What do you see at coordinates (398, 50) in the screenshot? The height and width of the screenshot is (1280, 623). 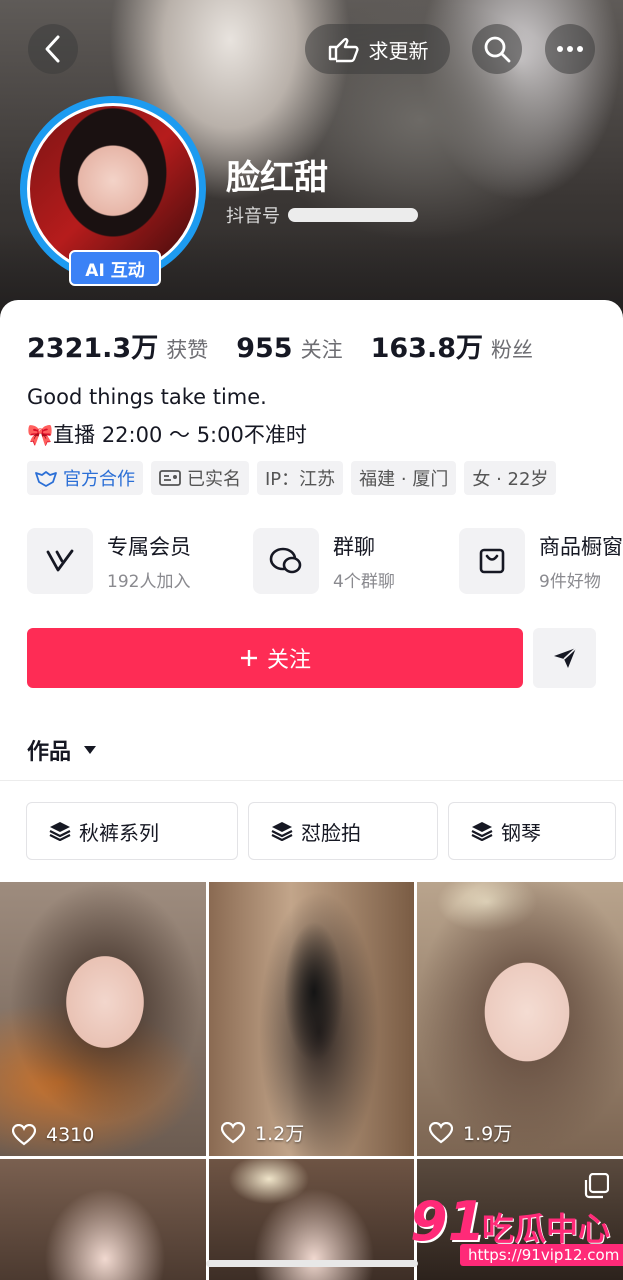 I see `request-update-label: 求更新` at bounding box center [398, 50].